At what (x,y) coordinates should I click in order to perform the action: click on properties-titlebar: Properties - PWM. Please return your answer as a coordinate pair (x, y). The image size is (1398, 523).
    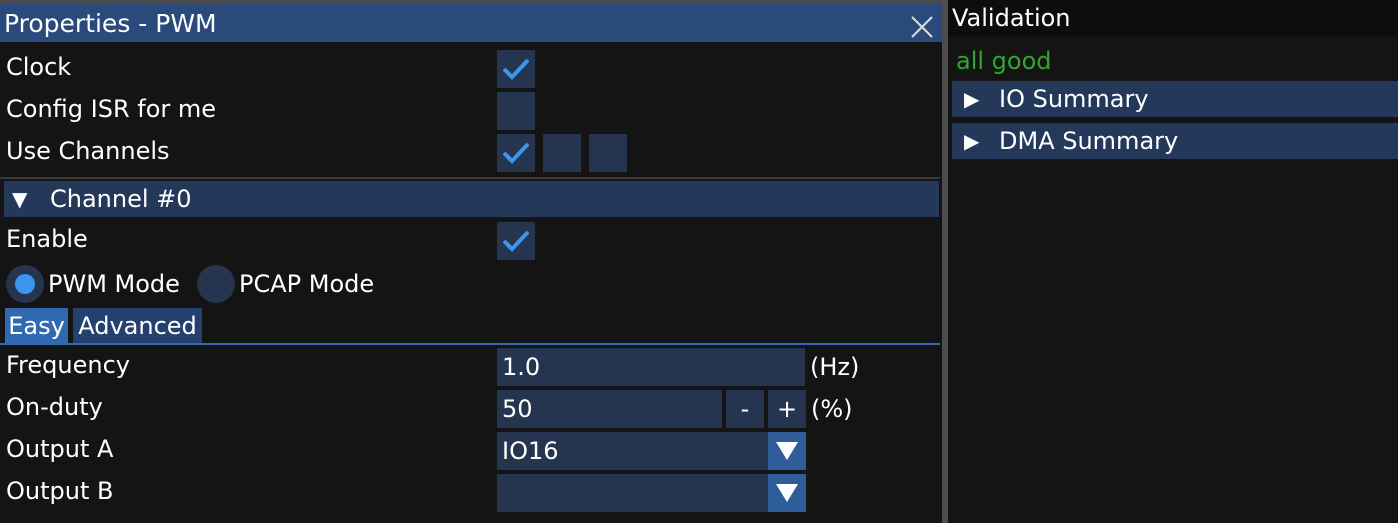
    Looking at the image, I should click on (471, 23).